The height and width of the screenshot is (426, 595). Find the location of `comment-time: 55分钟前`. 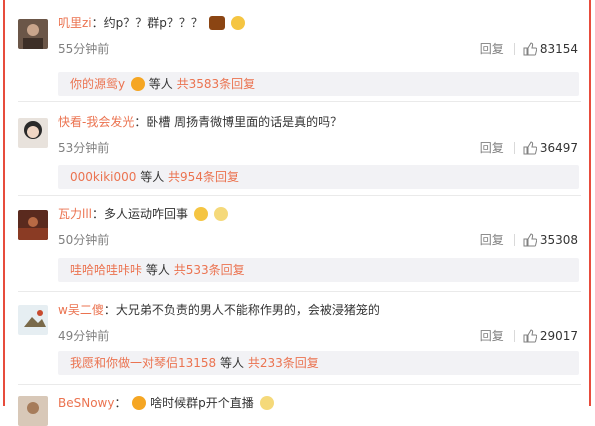

comment-time: 55分钟前 is located at coordinates (84, 49).